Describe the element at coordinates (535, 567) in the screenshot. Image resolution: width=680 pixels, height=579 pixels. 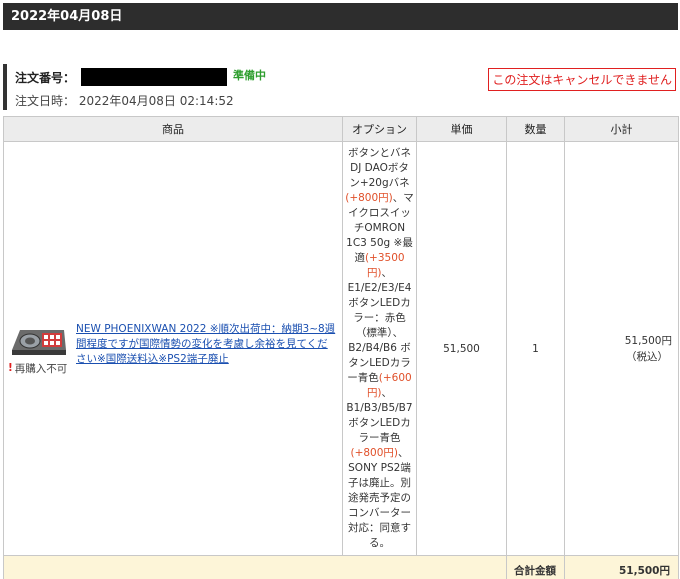
I see `total-label: 合計金額` at that location.